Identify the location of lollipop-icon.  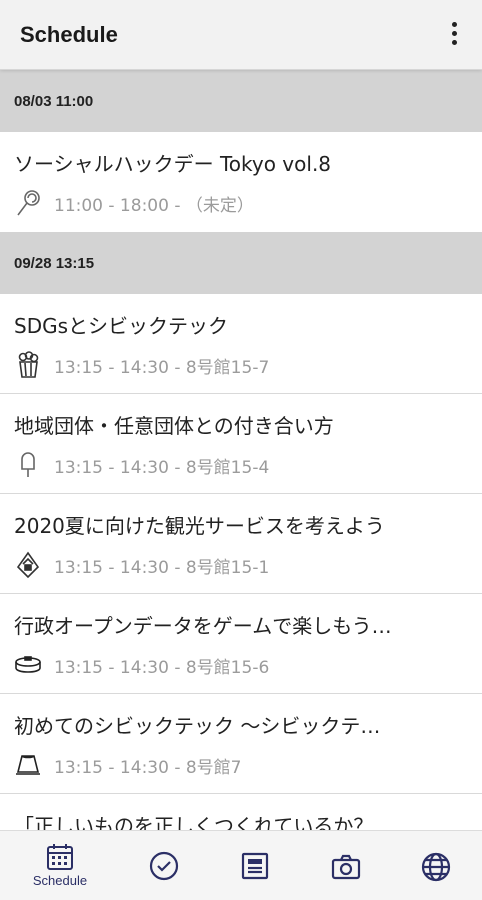
(28, 203).